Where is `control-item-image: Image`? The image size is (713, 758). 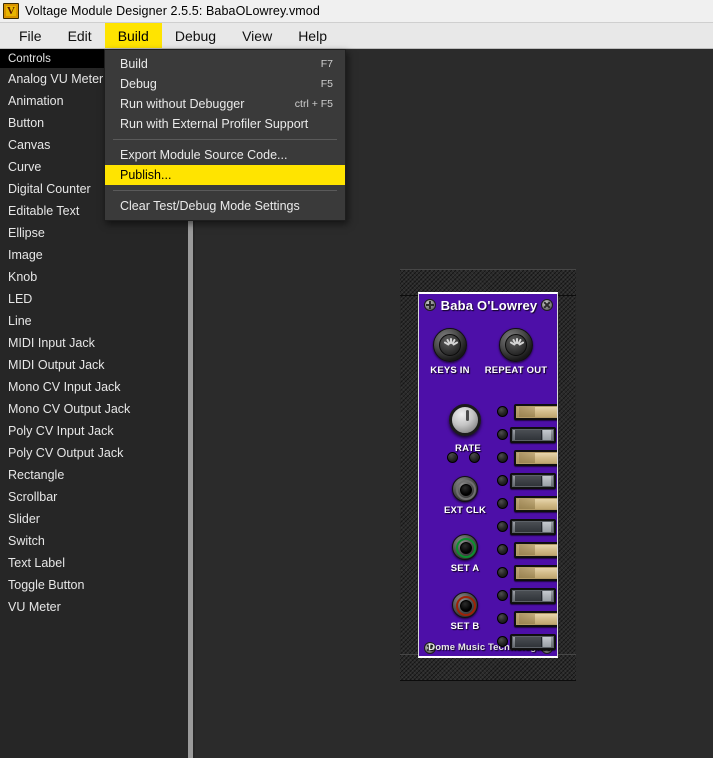 control-item-image: Image is located at coordinates (93, 255).